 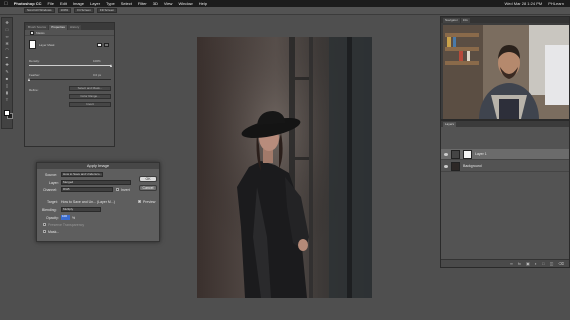 What do you see at coordinates (99, 45) in the screenshot?
I see `pixel-mask-icon` at bounding box center [99, 45].